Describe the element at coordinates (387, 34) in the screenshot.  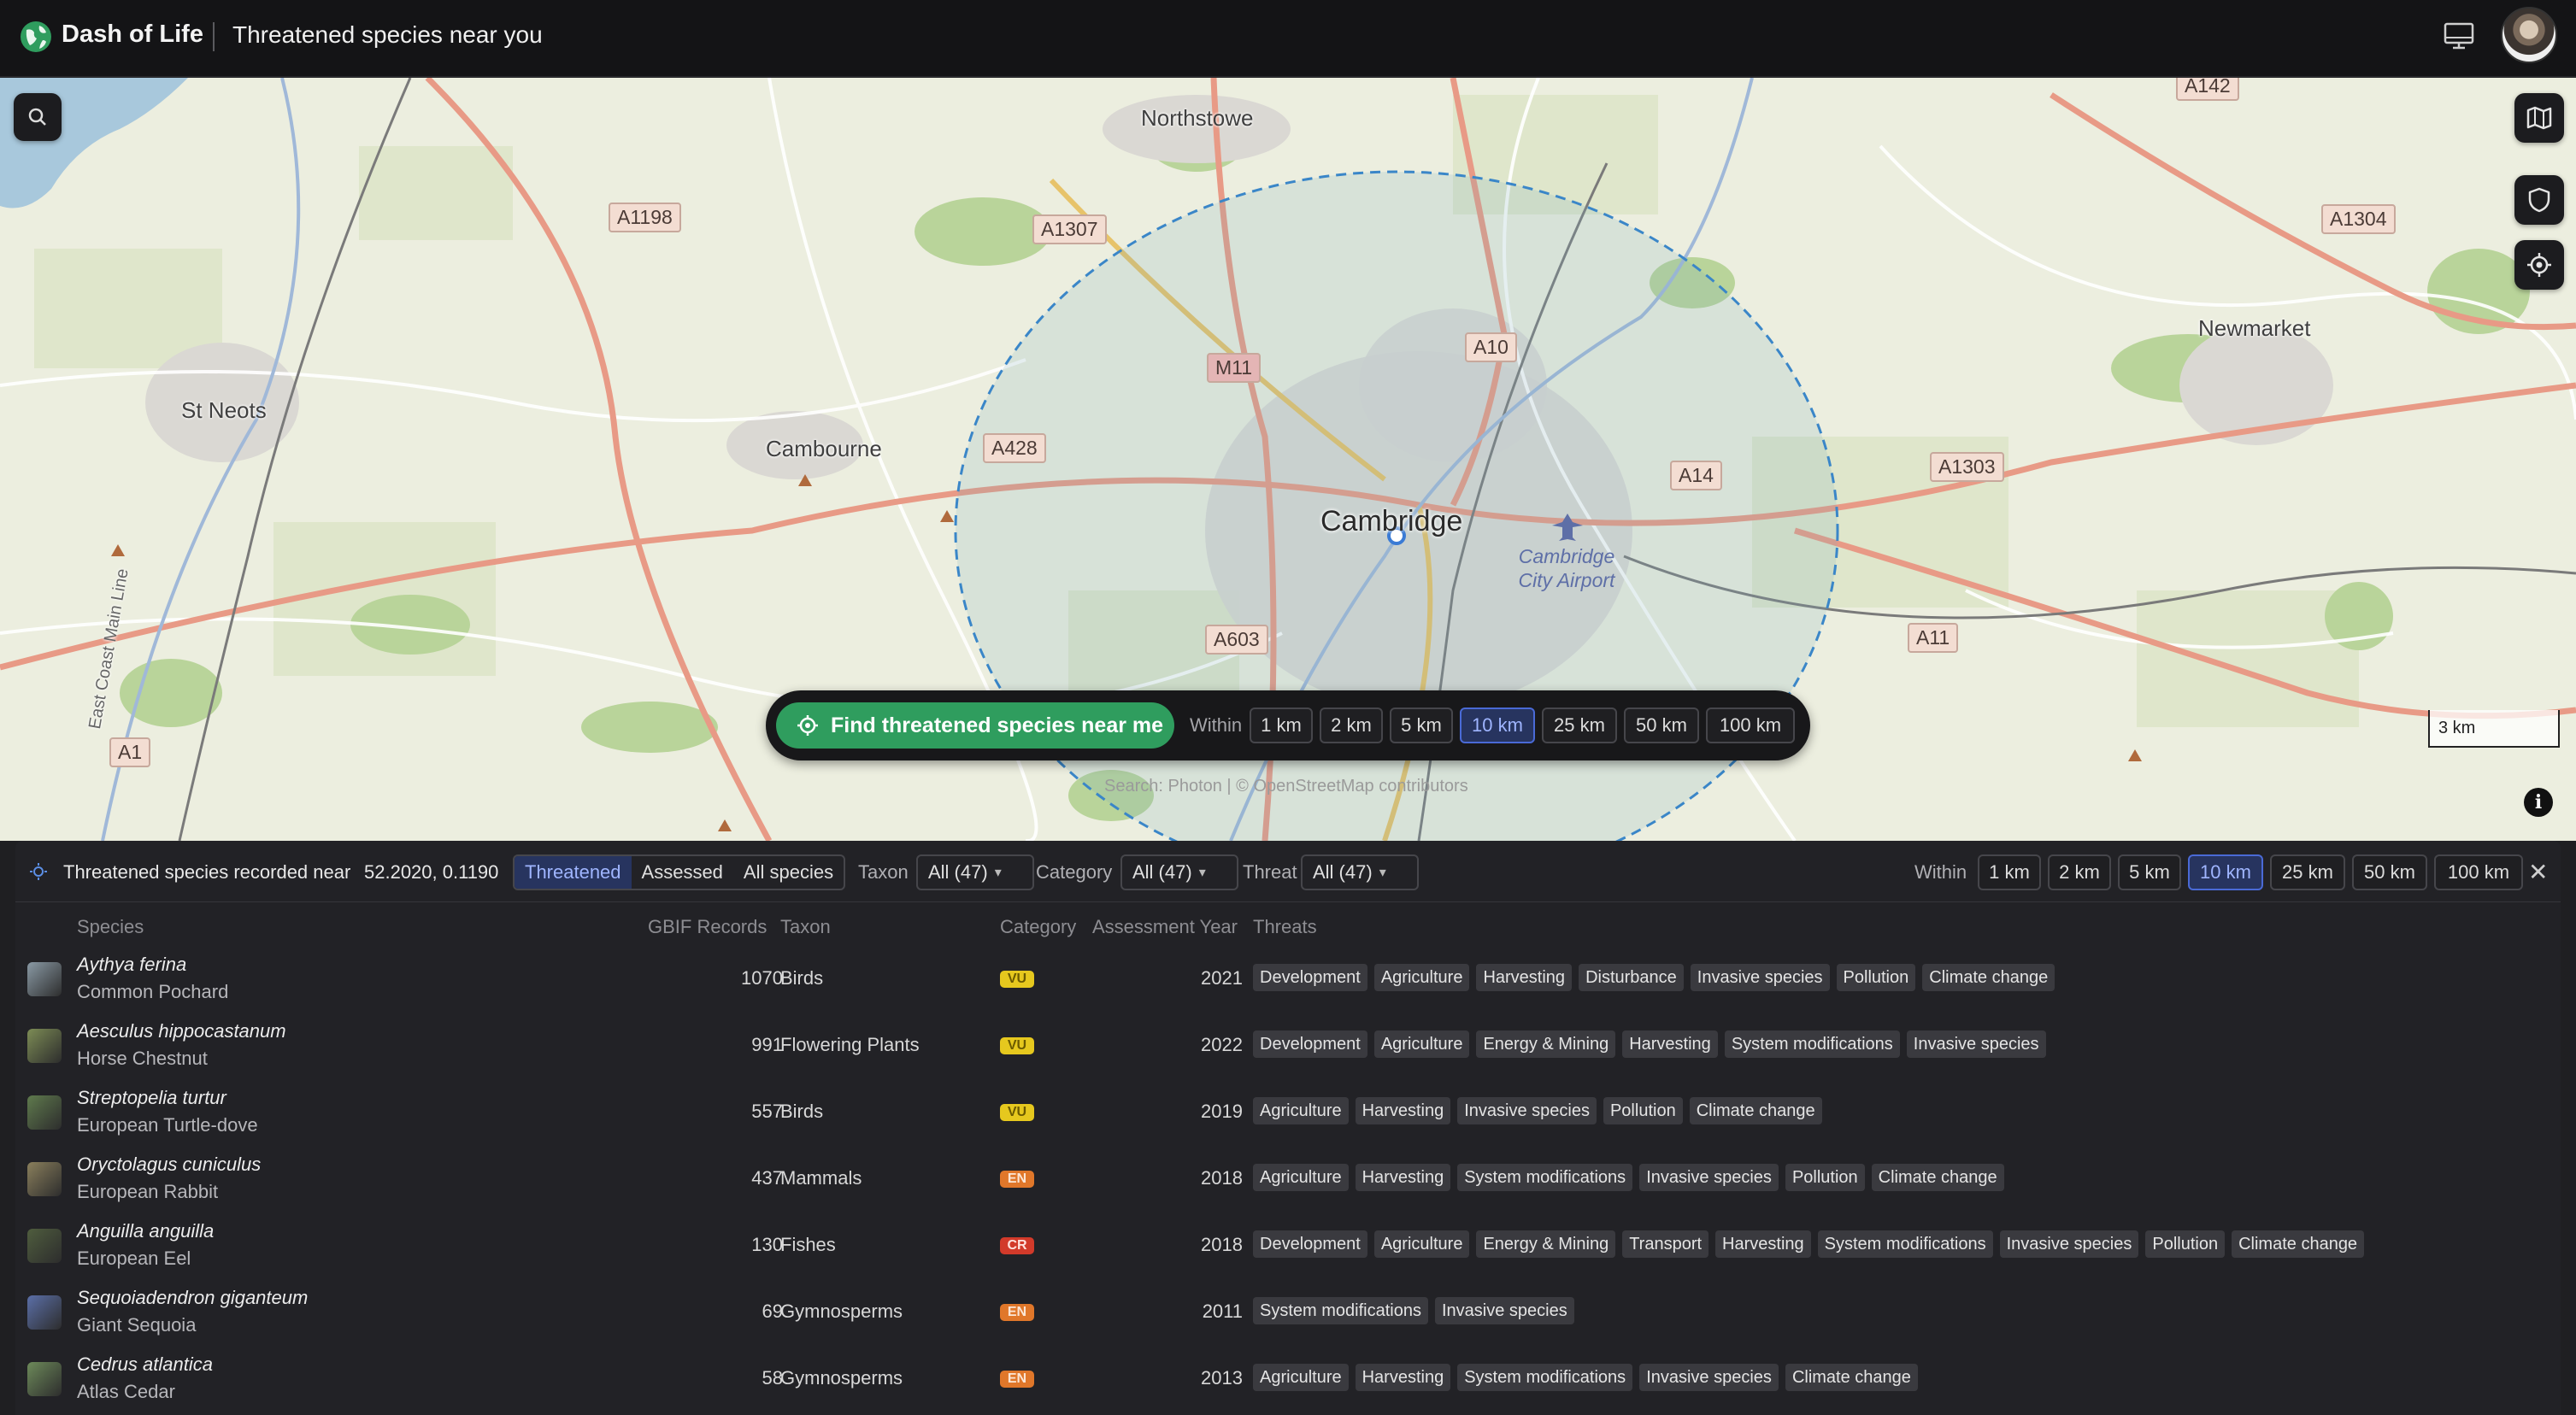
I see `page-title: Threatened species near you` at that location.